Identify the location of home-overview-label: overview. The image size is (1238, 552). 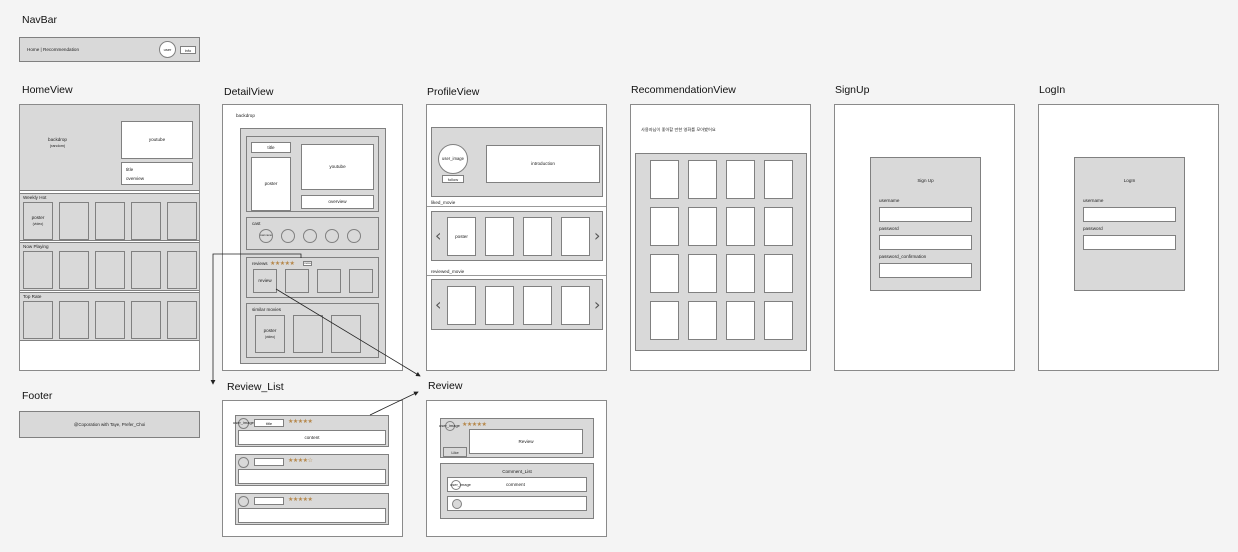
(135, 178).